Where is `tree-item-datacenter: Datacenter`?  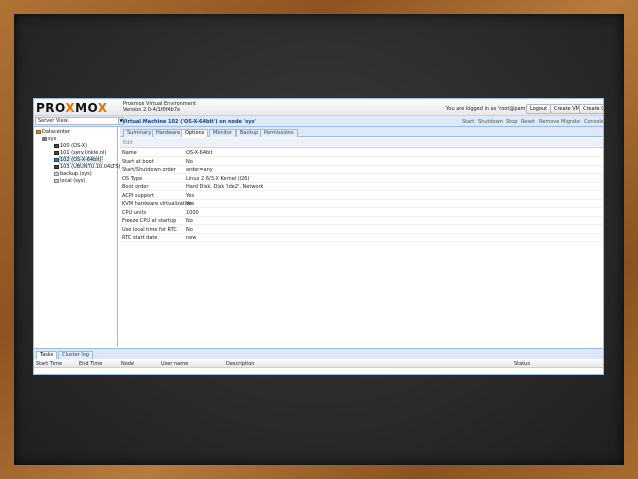 tree-item-datacenter: Datacenter is located at coordinates (53, 132).